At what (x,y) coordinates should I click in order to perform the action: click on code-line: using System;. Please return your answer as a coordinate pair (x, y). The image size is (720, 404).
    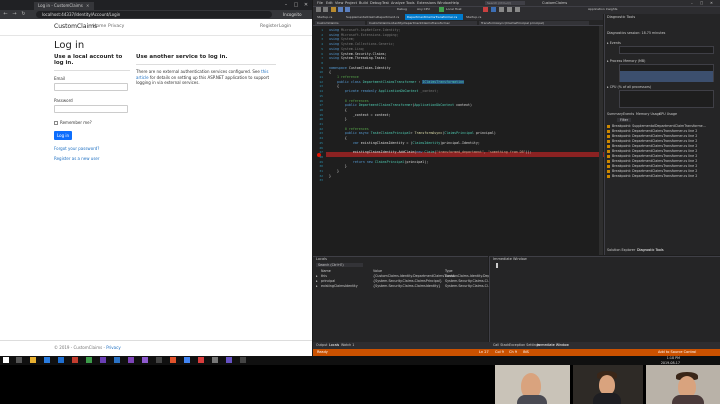
    Looking at the image, I should click on (342, 39).